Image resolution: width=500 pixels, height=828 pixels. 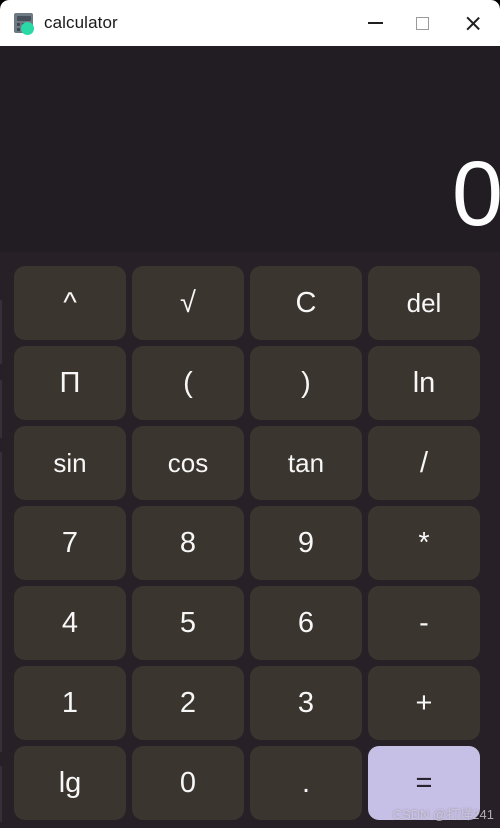 I want to click on maximize-icon, so click(x=422, y=23).